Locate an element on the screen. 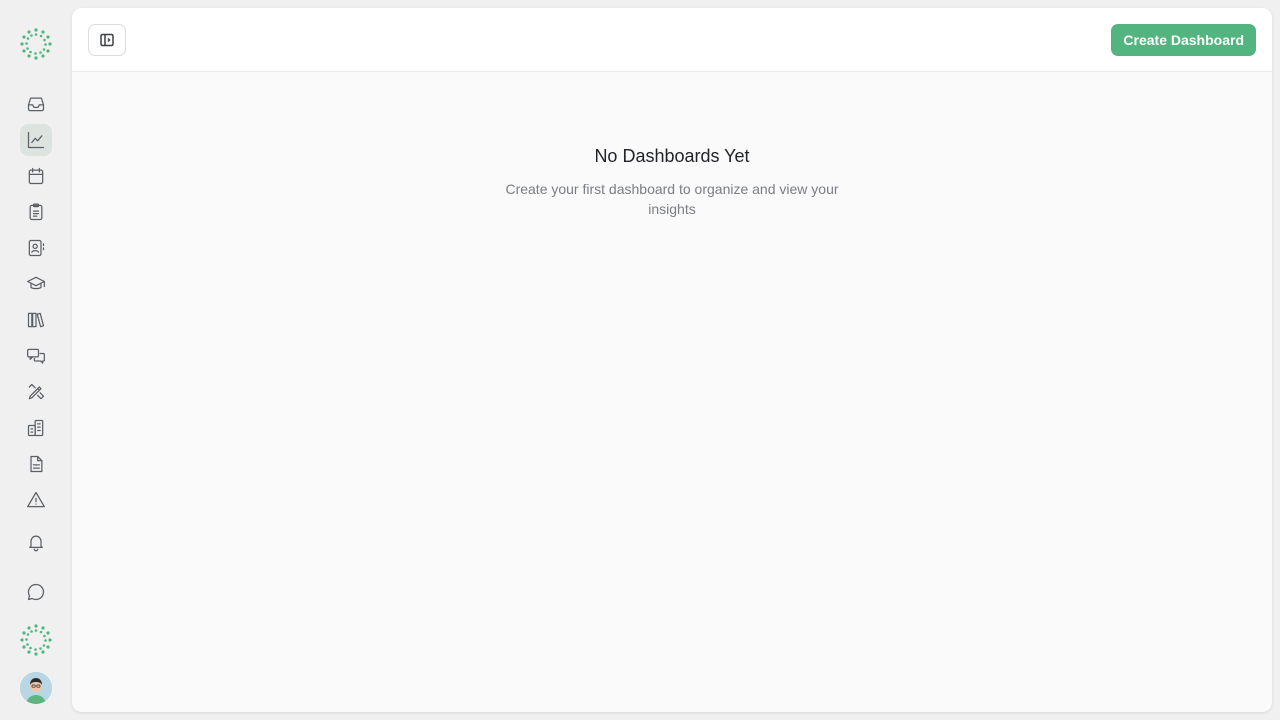  sidebar-item-messages is located at coordinates (36, 356).